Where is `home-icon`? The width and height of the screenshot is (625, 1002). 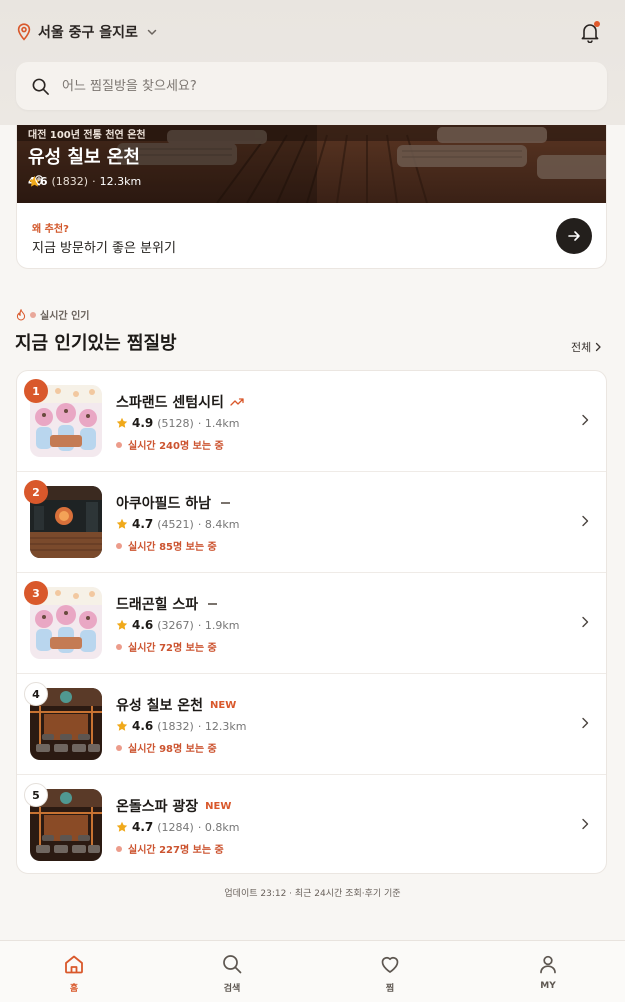
home-icon is located at coordinates (74, 964).